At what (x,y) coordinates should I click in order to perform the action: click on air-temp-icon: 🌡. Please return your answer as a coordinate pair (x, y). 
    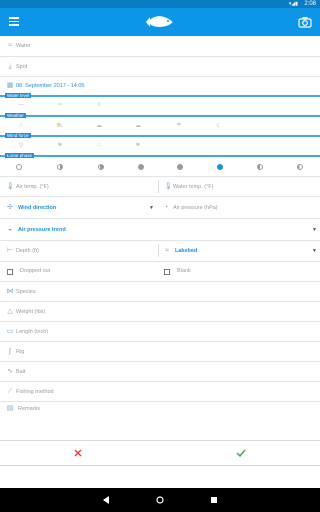
    Looking at the image, I should click on (10, 186).